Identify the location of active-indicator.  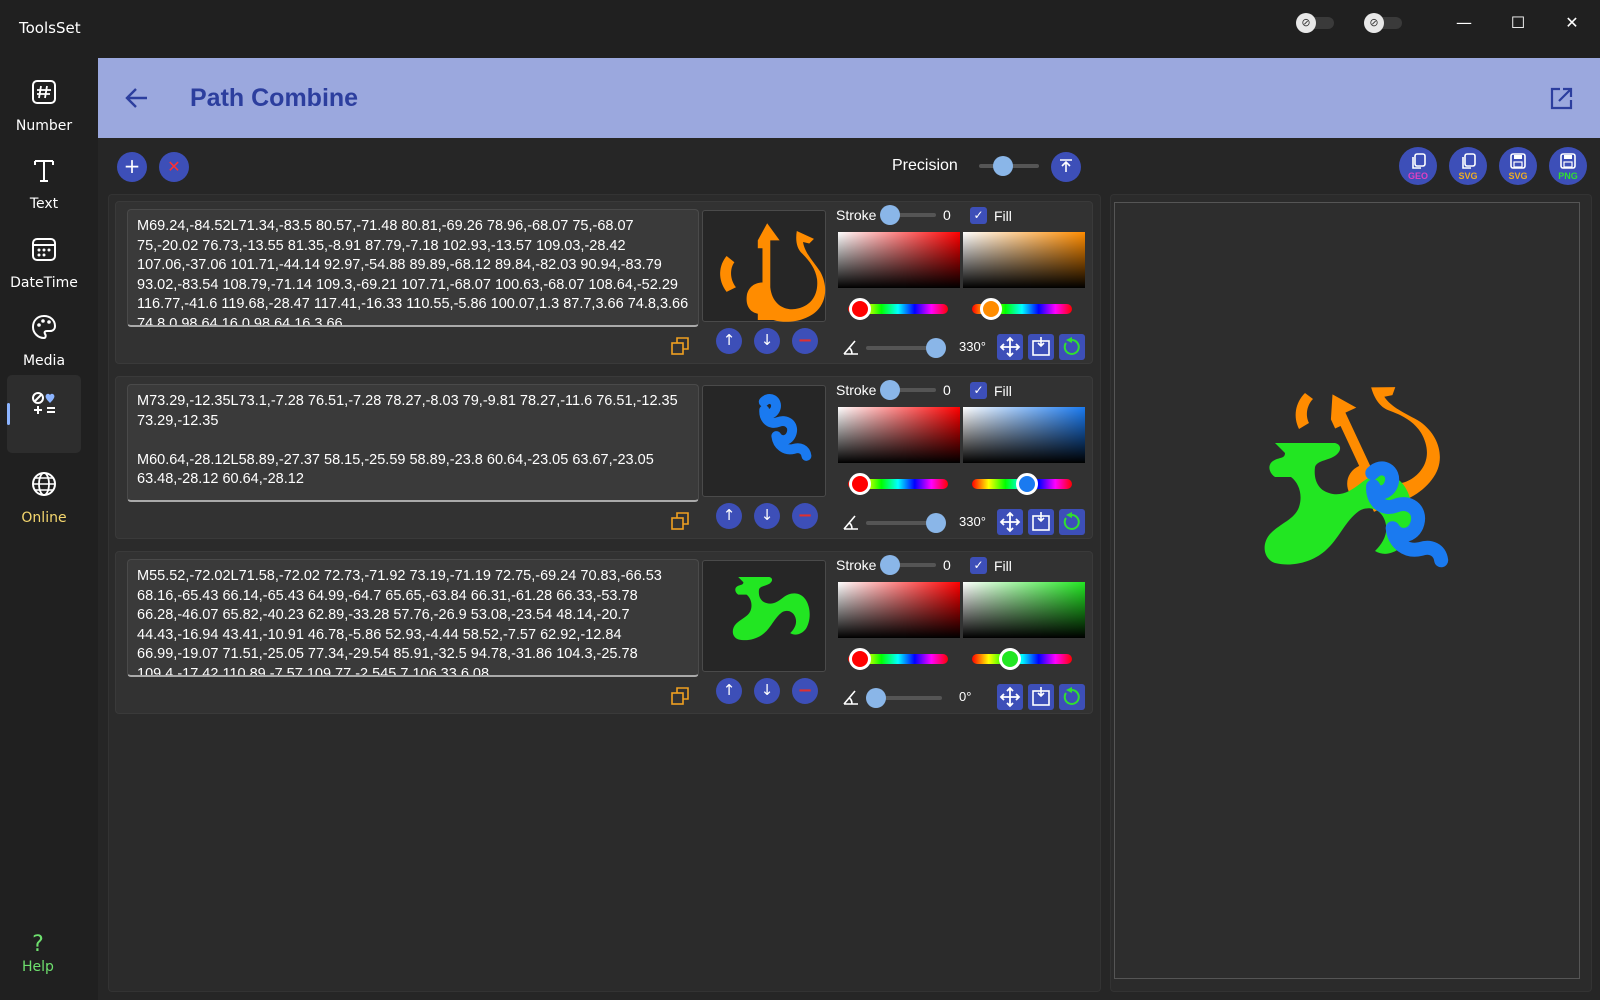
(8, 414).